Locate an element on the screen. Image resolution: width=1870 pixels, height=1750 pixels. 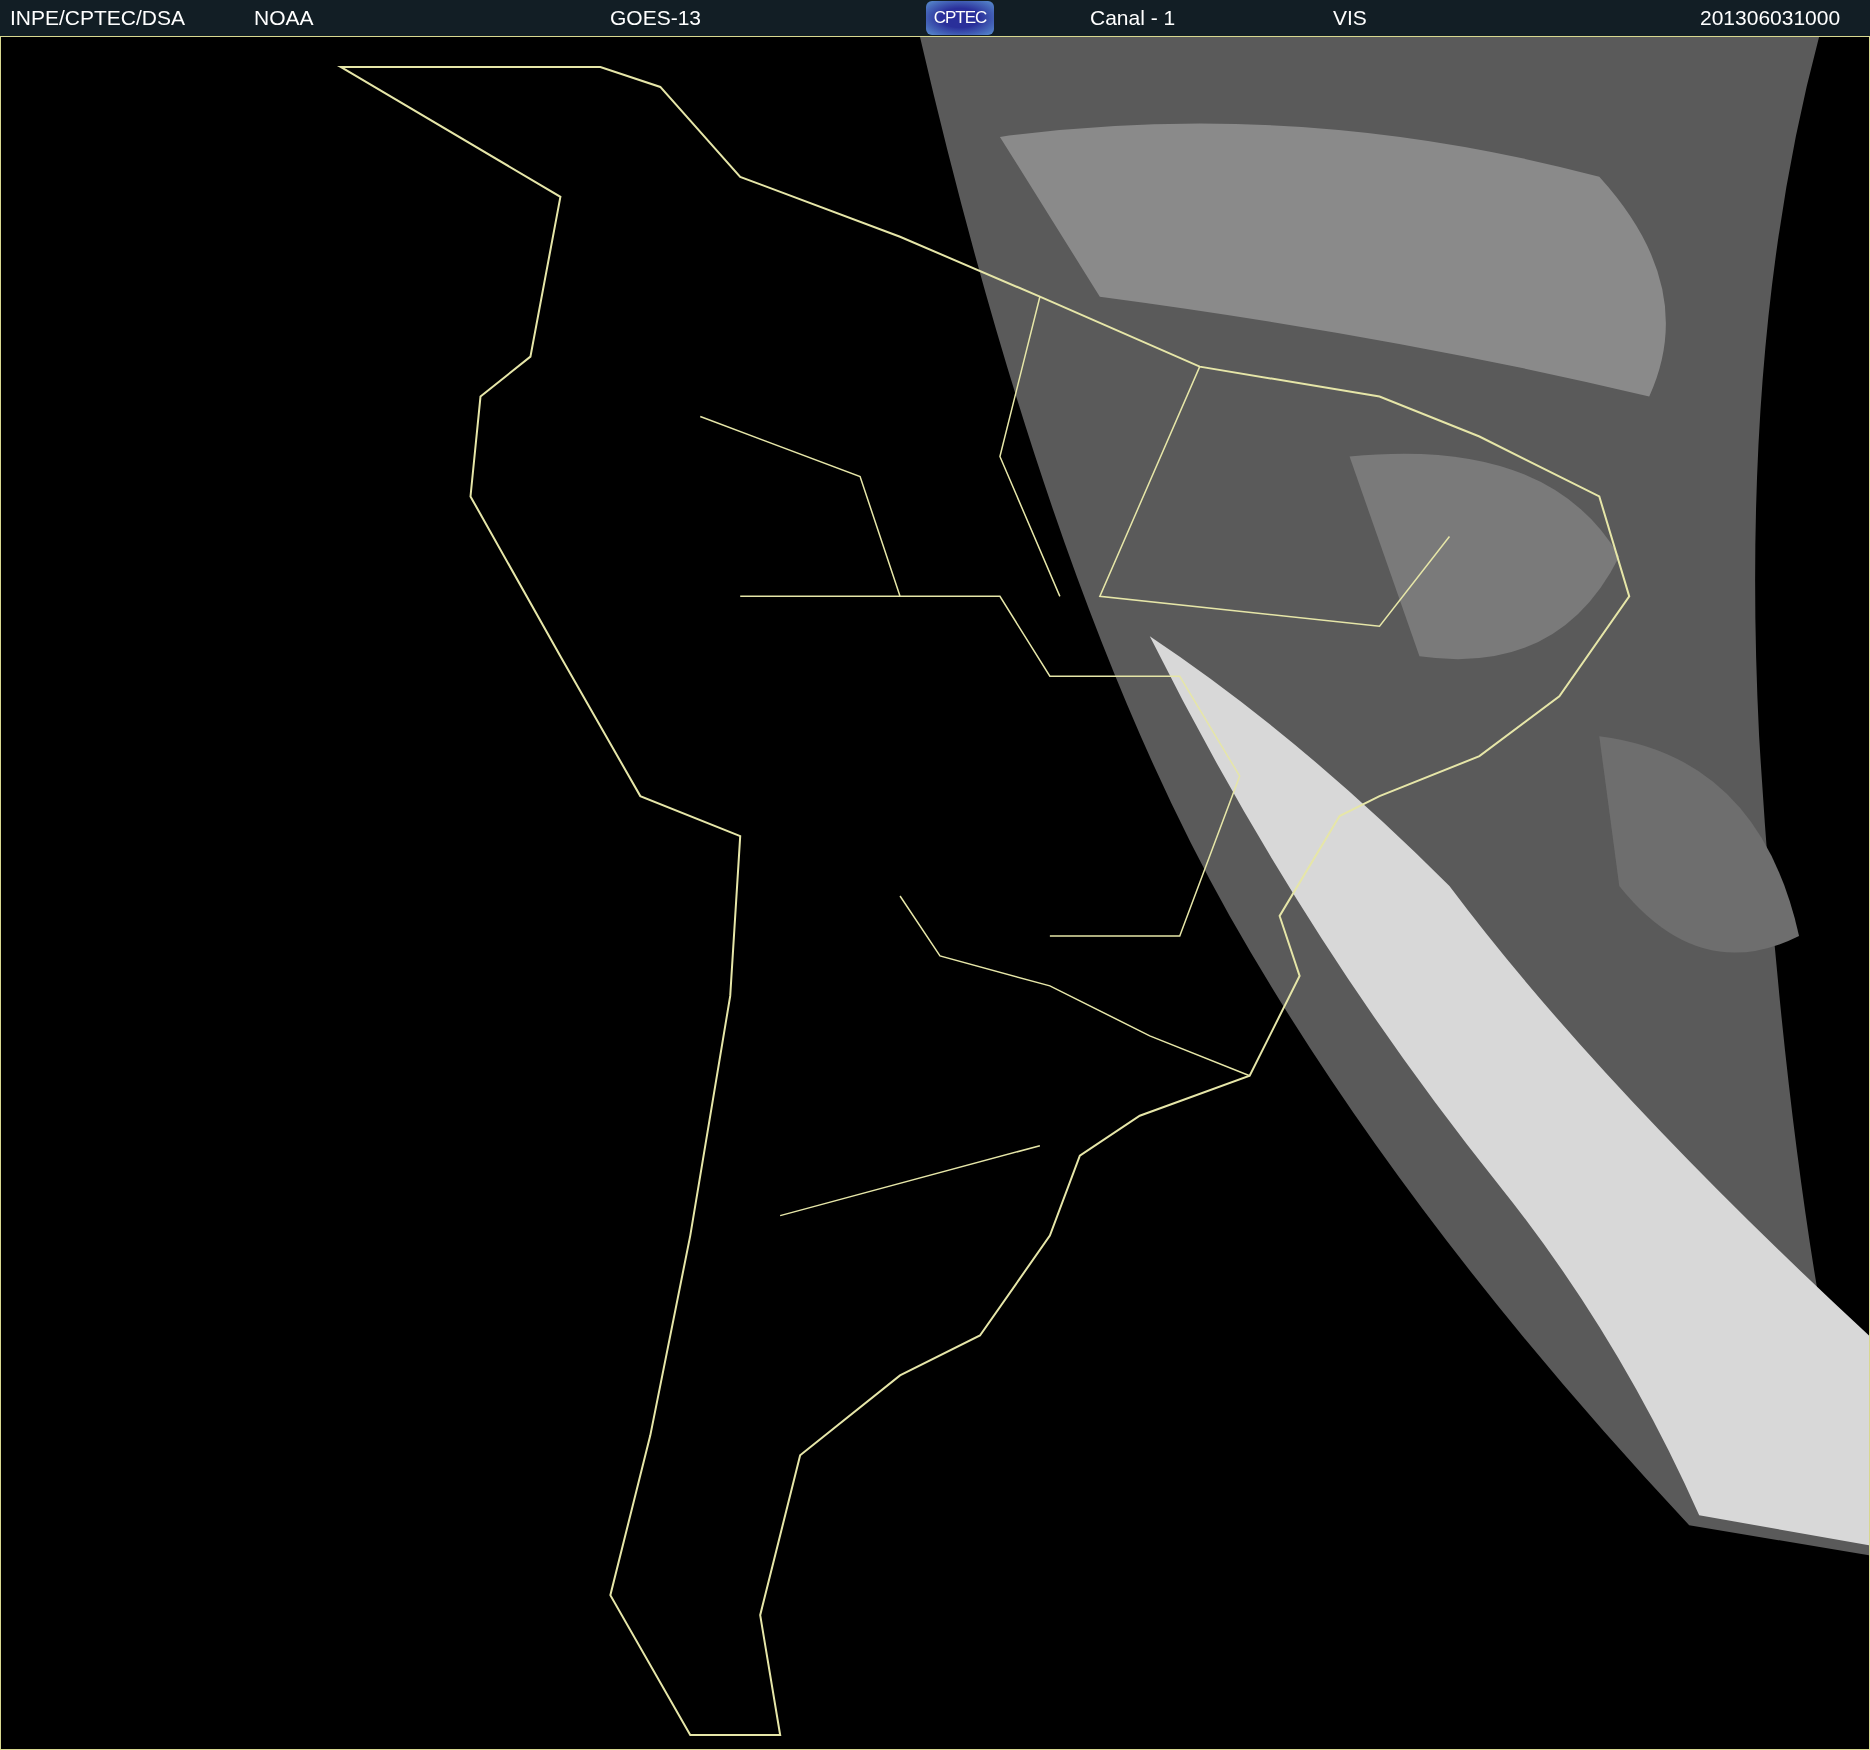
header-label: GOES-13 is located at coordinates (656, 18).